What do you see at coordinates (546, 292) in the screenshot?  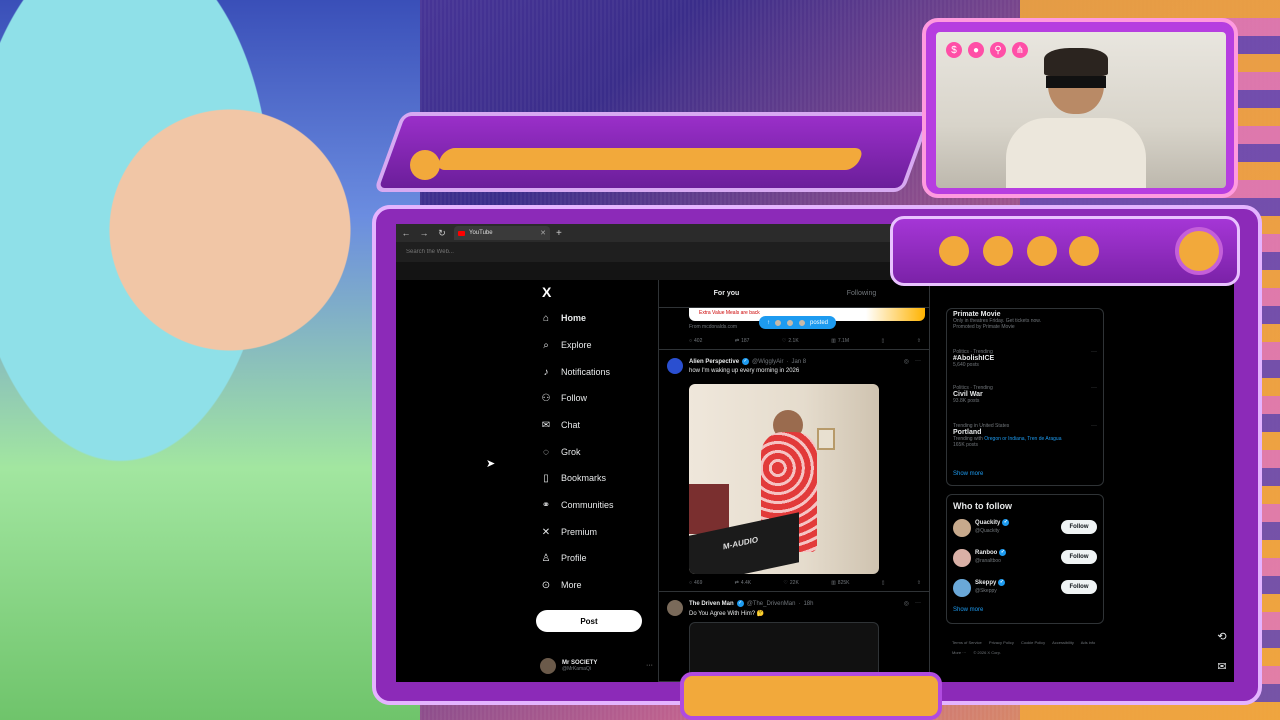 I see `x-logo-icon: X` at bounding box center [546, 292].